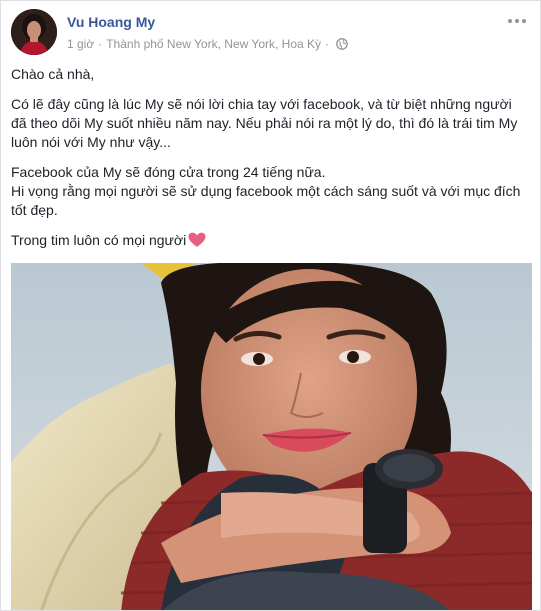 This screenshot has height=611, width=541. What do you see at coordinates (342, 45) in the screenshot?
I see `globe-icon` at bounding box center [342, 45].